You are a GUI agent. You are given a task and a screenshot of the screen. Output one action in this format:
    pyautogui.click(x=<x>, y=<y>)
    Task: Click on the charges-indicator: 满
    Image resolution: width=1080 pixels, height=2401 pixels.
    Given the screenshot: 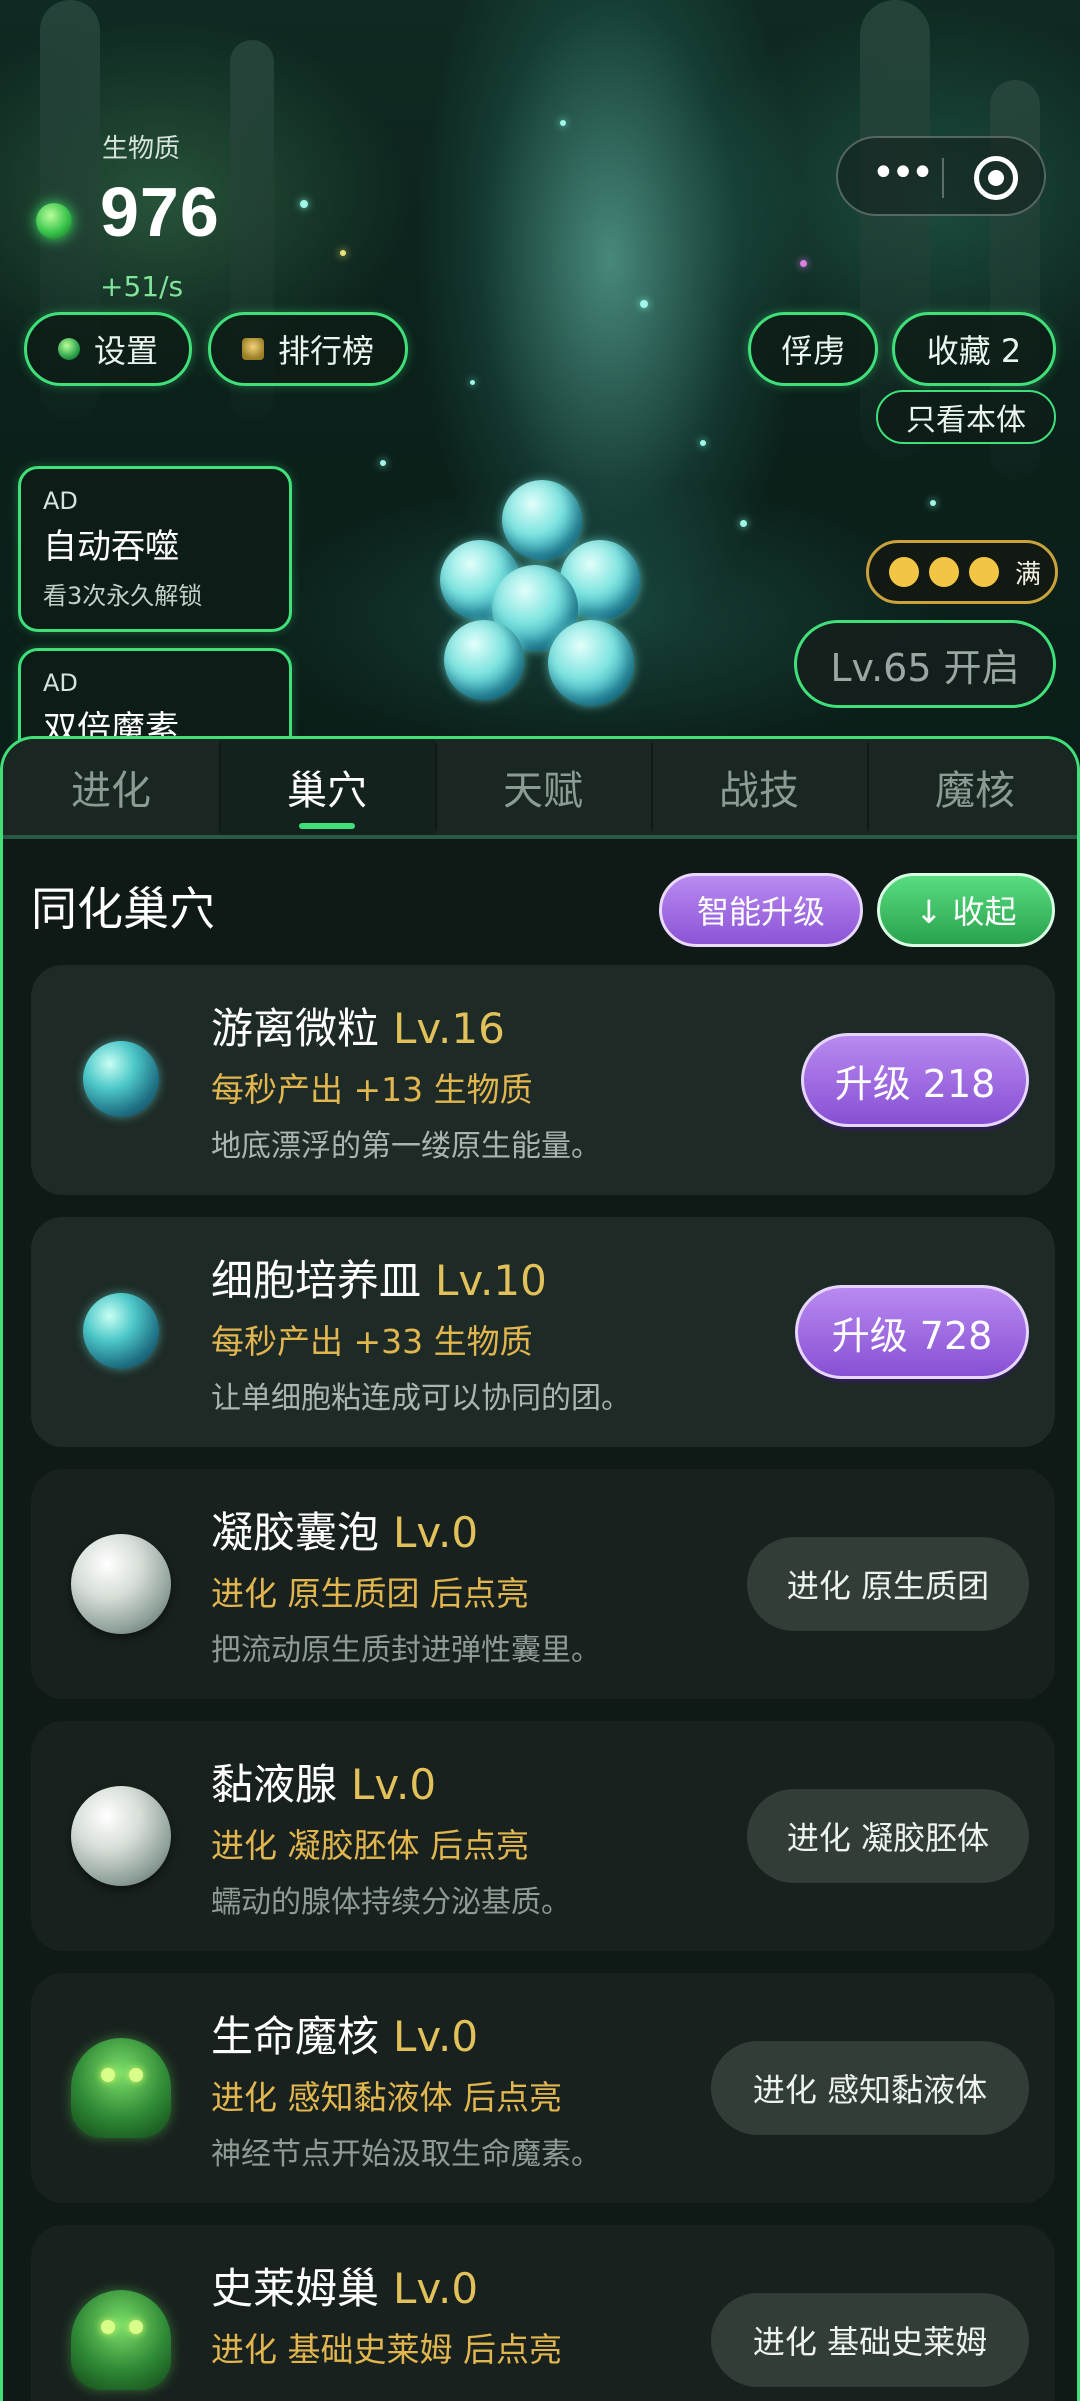 What is the action you would take?
    pyautogui.click(x=962, y=572)
    